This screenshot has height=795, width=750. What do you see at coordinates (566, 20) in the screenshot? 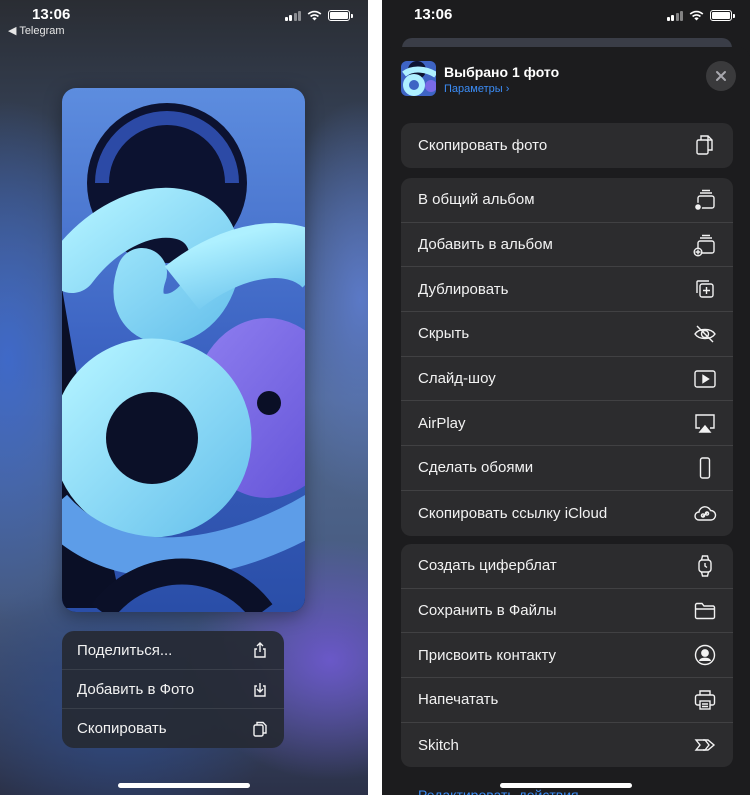
I see `status-bar: 13:06` at bounding box center [566, 20].